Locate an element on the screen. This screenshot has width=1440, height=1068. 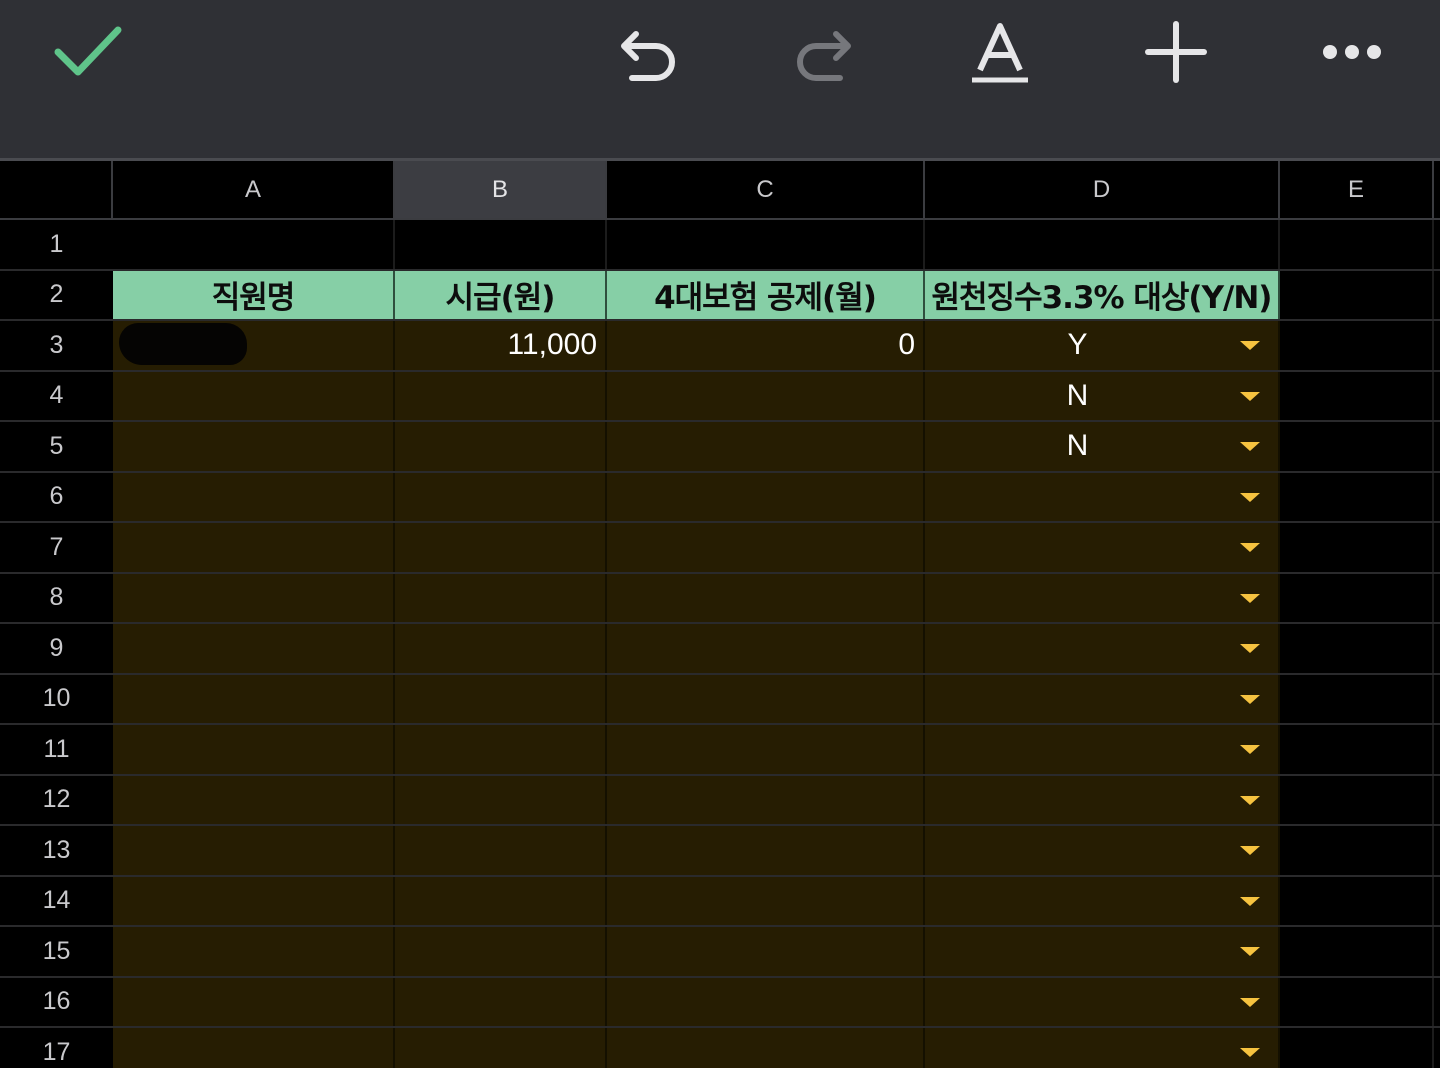
header-cell-withholding: 원천징수3.3% 대상(Y/N) is located at coordinates (1102, 294).